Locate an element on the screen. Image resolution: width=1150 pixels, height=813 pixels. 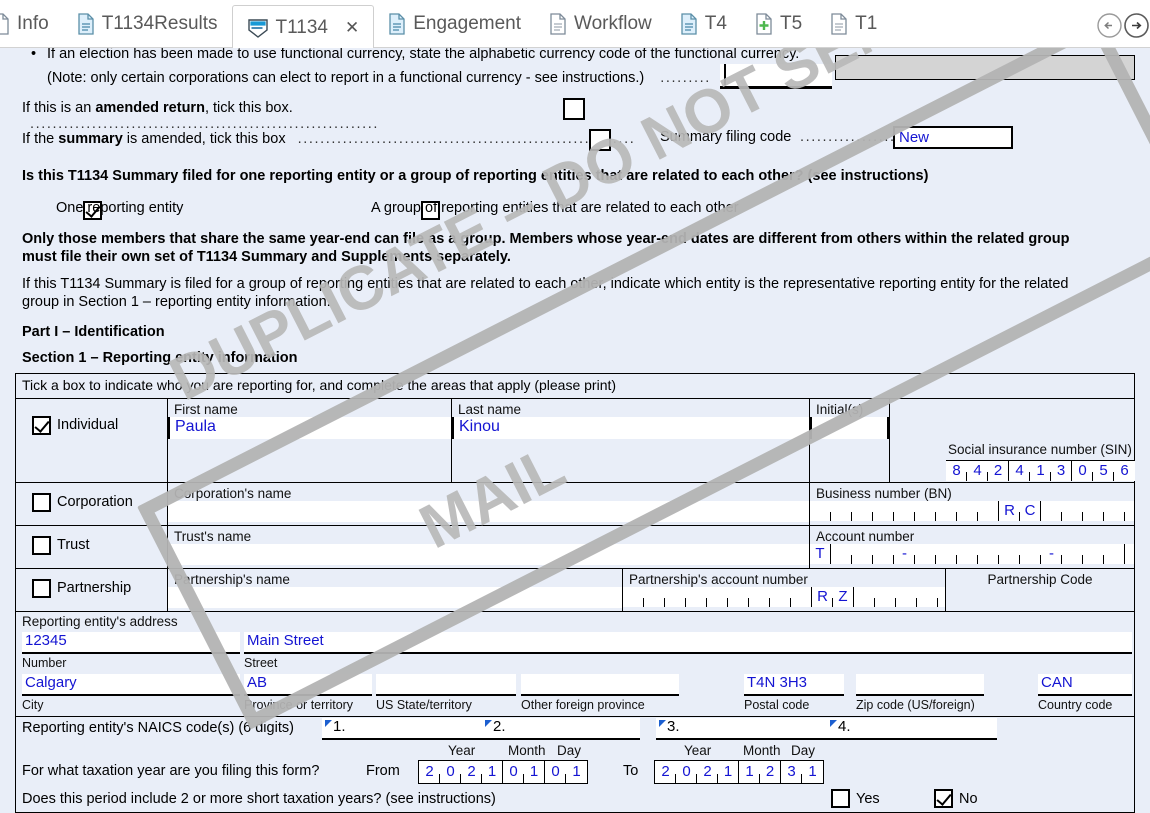
first-name-label: First name is located at coordinates (206, 409).